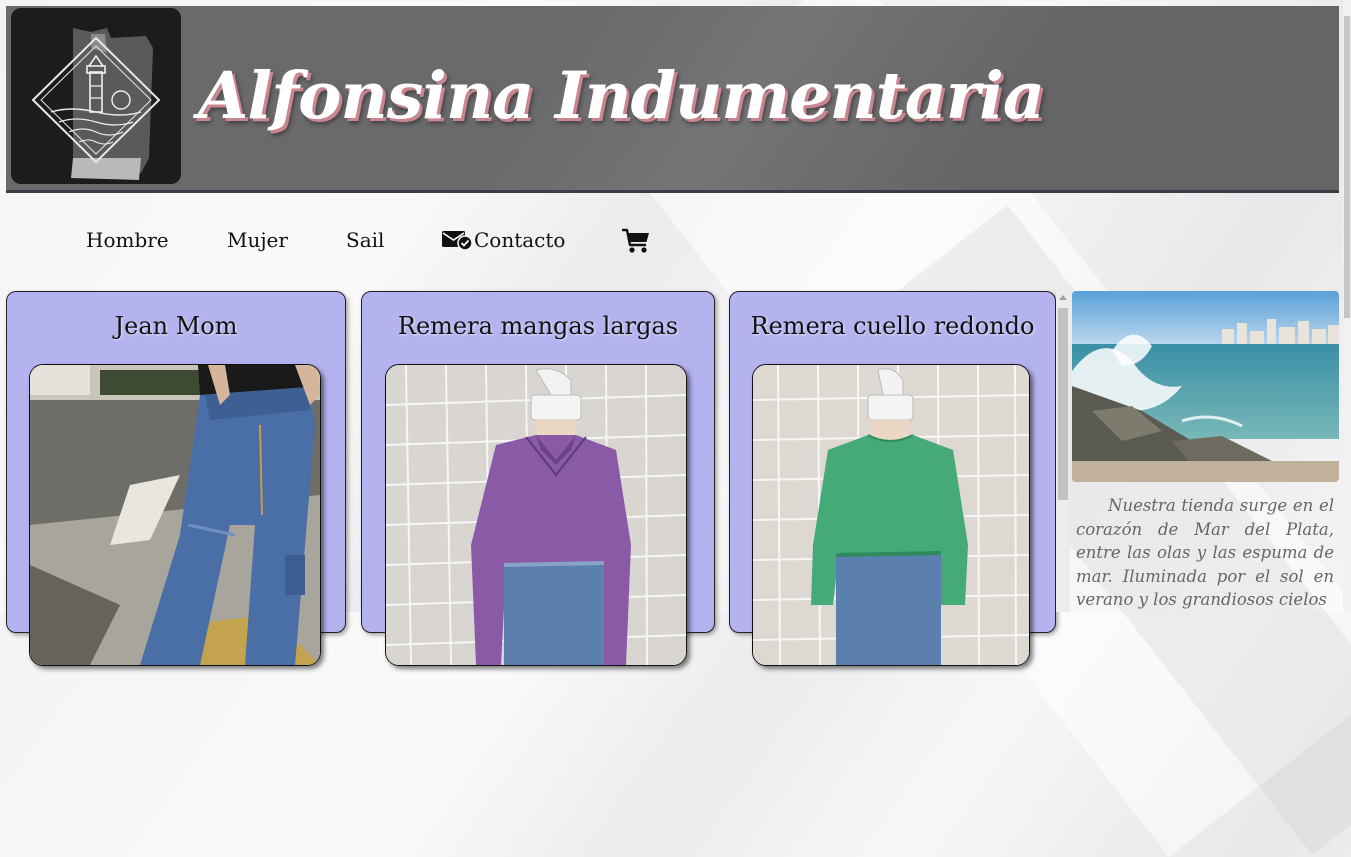  Describe the element at coordinates (892, 326) in the screenshot. I see `product-title: Remera cuello redondo` at that location.